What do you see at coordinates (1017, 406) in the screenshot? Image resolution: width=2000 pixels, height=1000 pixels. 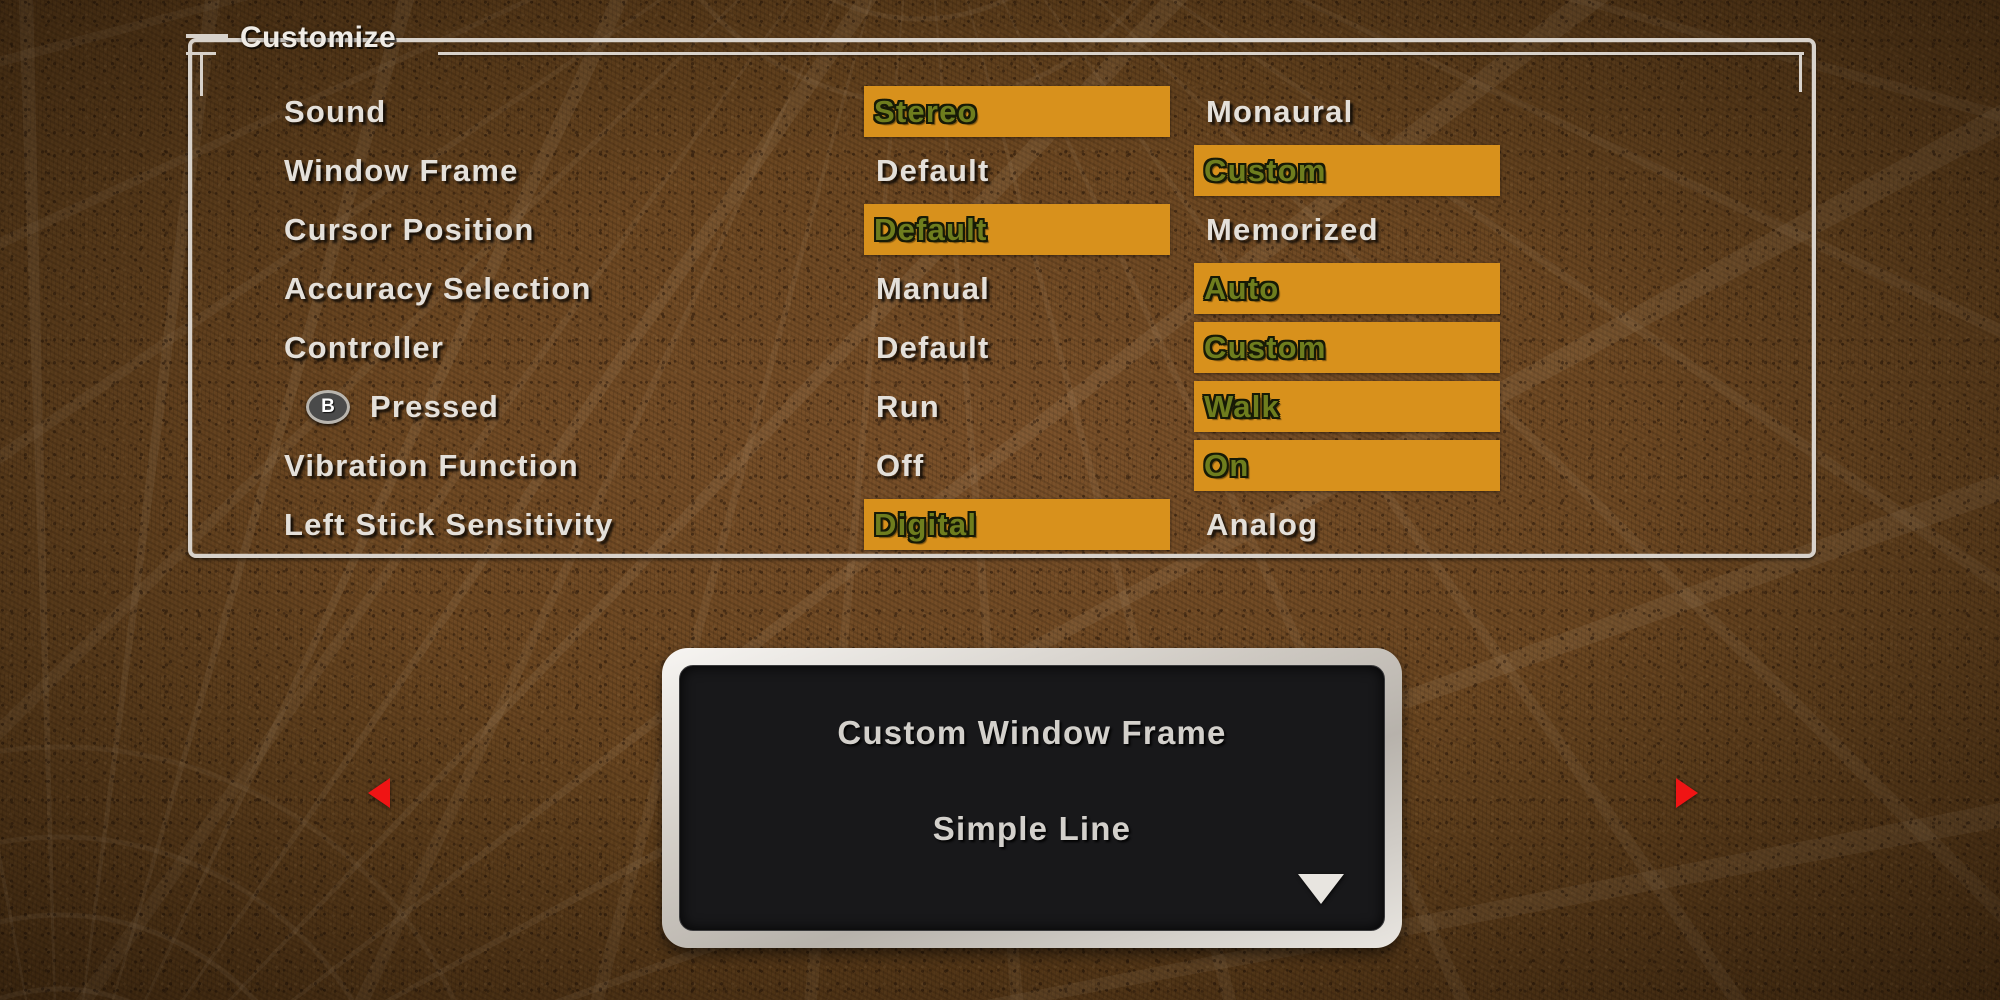 I see `option-choice: Run` at bounding box center [1017, 406].